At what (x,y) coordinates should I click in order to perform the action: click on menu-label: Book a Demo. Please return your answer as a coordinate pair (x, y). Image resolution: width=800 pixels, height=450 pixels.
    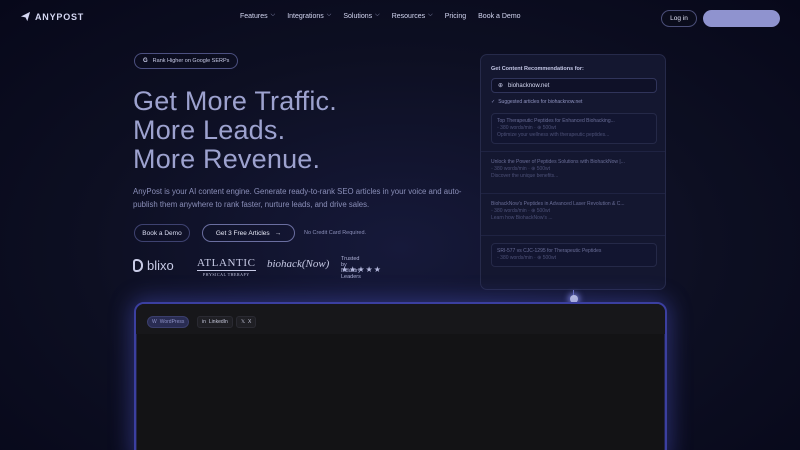
    Looking at the image, I should click on (499, 16).